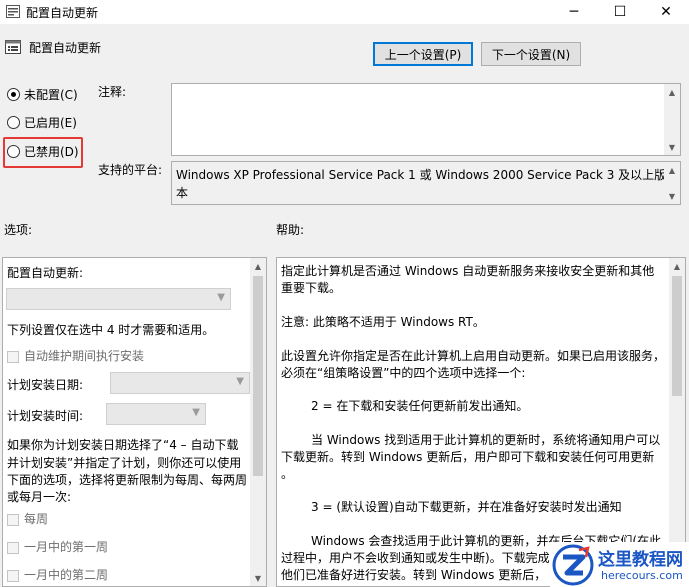  What do you see at coordinates (672, 119) in the screenshot?
I see `comment-scrollbar: ▲ ▼` at bounding box center [672, 119].